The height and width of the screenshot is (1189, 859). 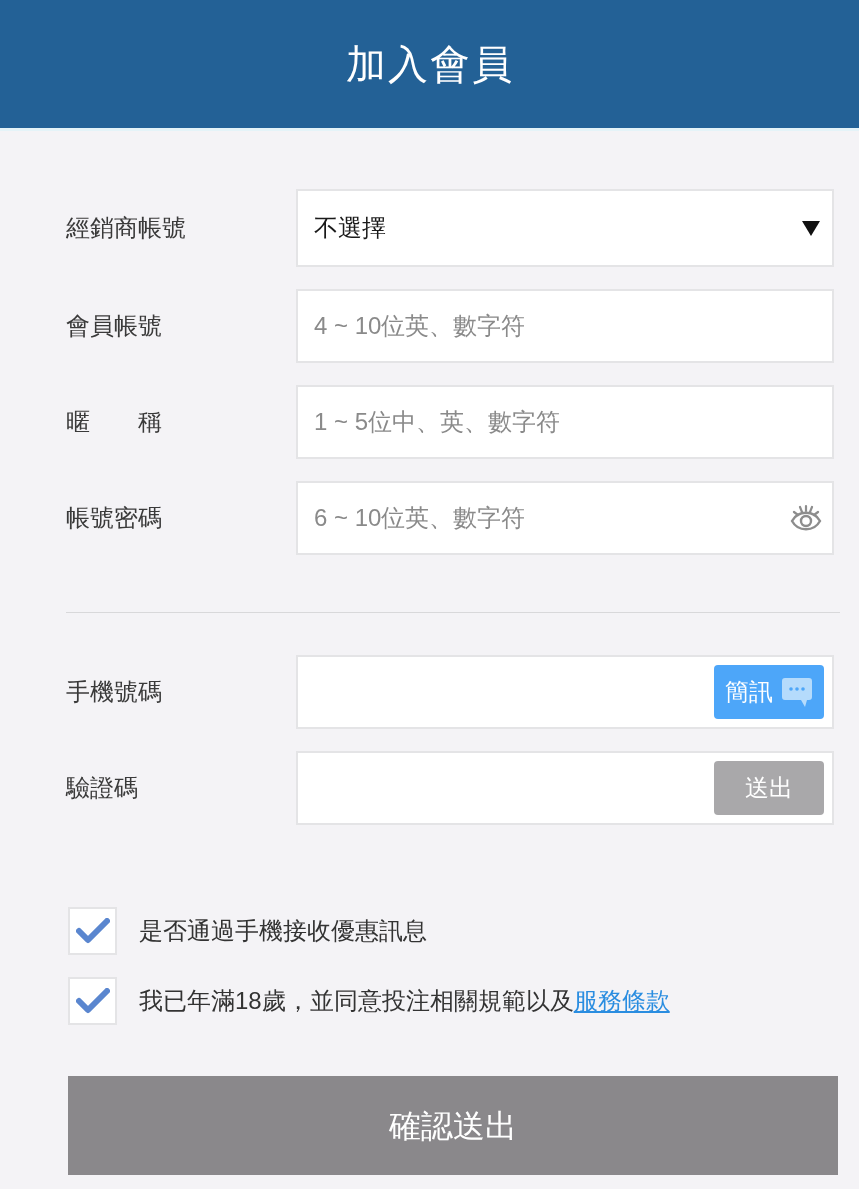 I want to click on field-label: 帳號密碼, so click(x=114, y=518).